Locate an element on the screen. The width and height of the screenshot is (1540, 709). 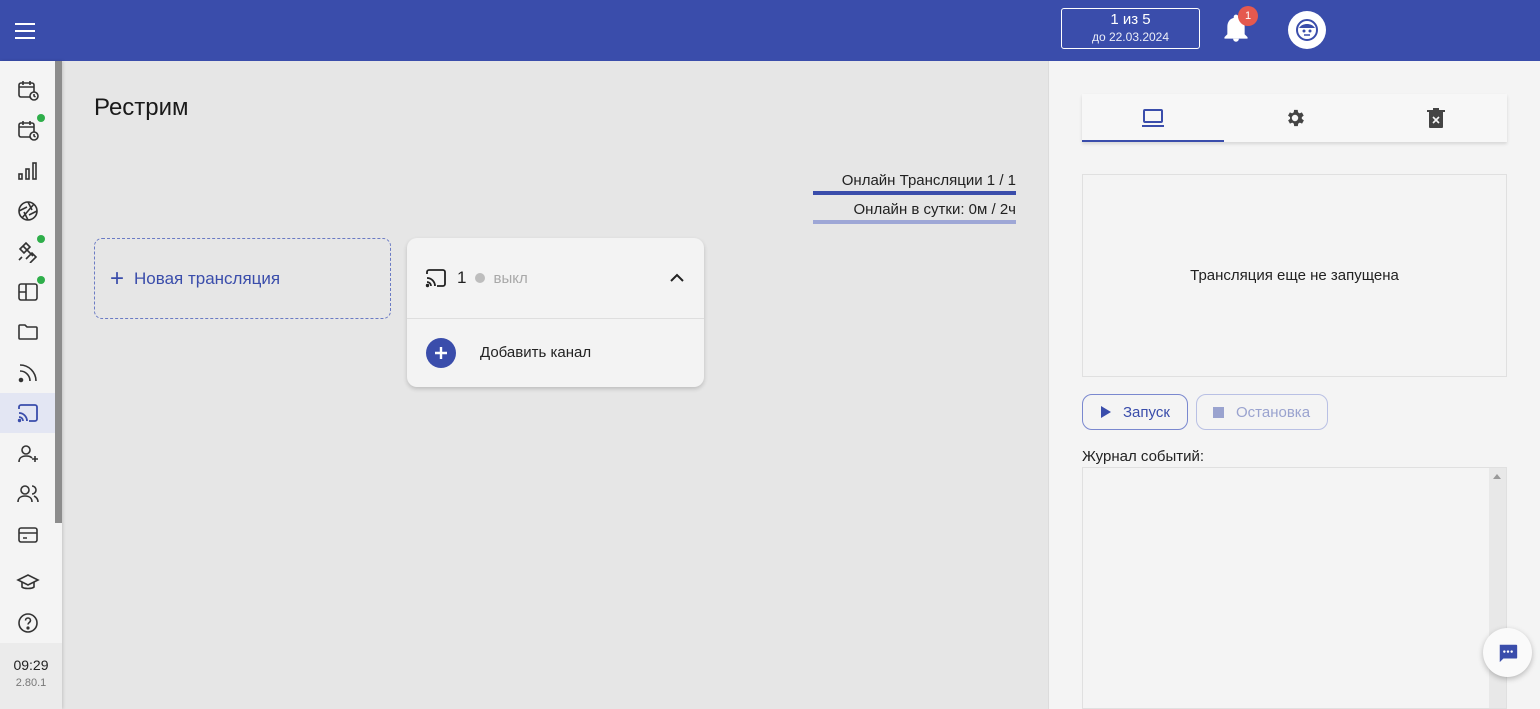
folder-icon is located at coordinates (27, 332).